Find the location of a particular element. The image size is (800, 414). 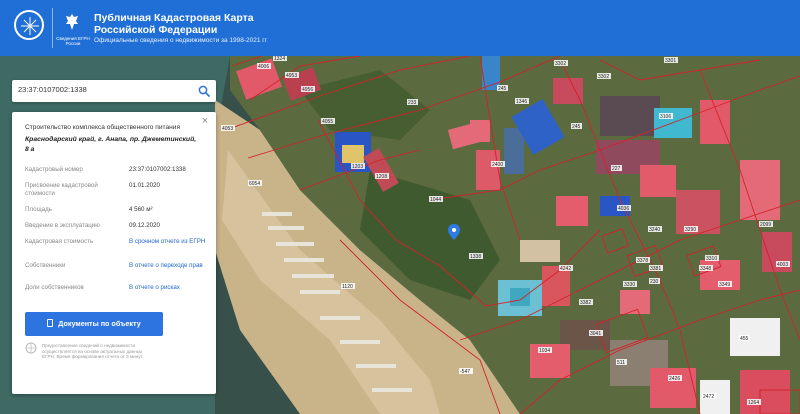

cadastral-number-label: Кадастровый номер is located at coordinates (54, 169).